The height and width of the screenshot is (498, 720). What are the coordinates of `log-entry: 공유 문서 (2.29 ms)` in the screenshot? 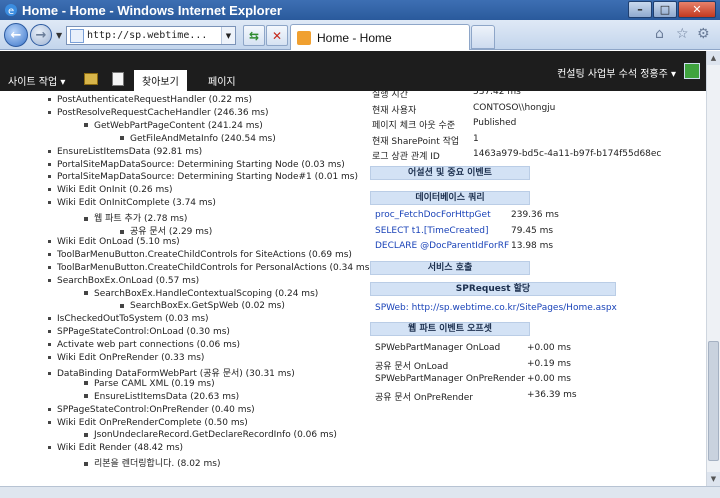 It's located at (166, 230).